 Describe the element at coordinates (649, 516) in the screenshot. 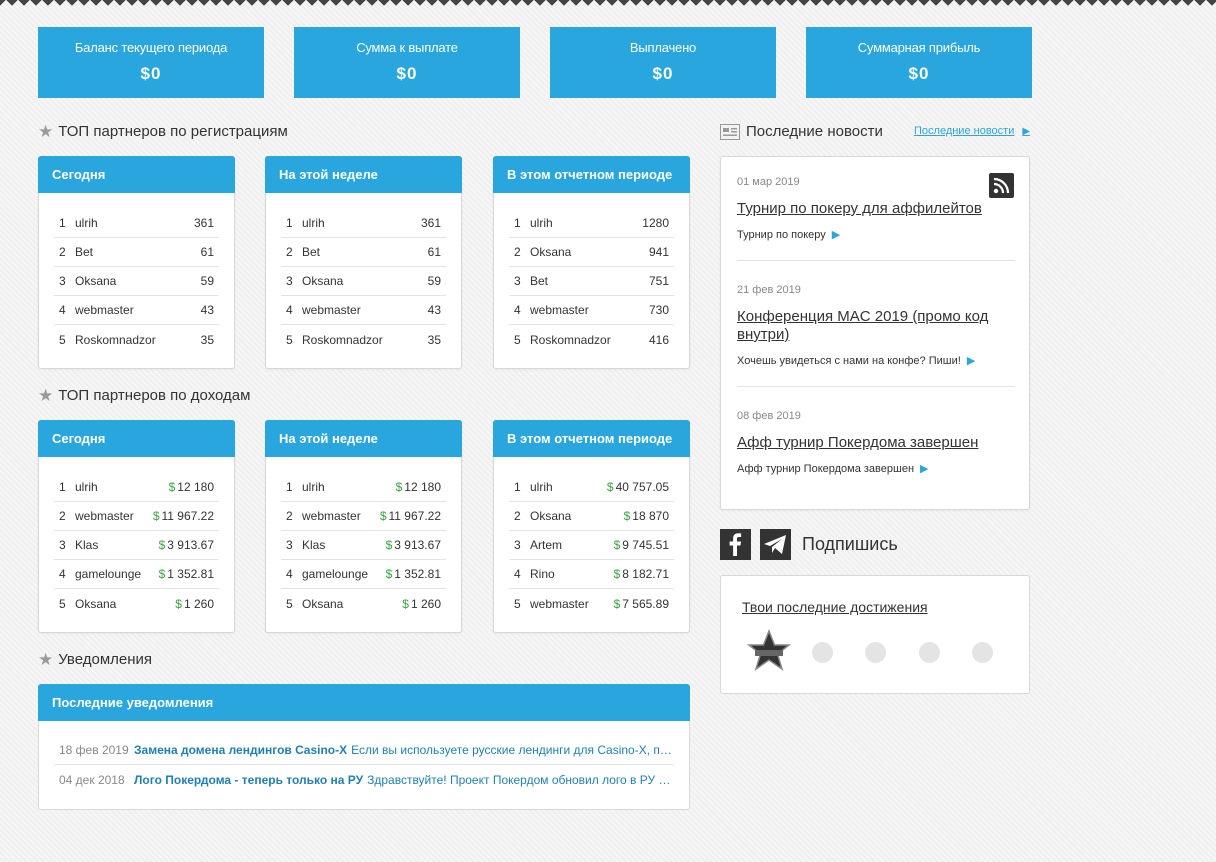

I see `income-value: $18 870` at that location.